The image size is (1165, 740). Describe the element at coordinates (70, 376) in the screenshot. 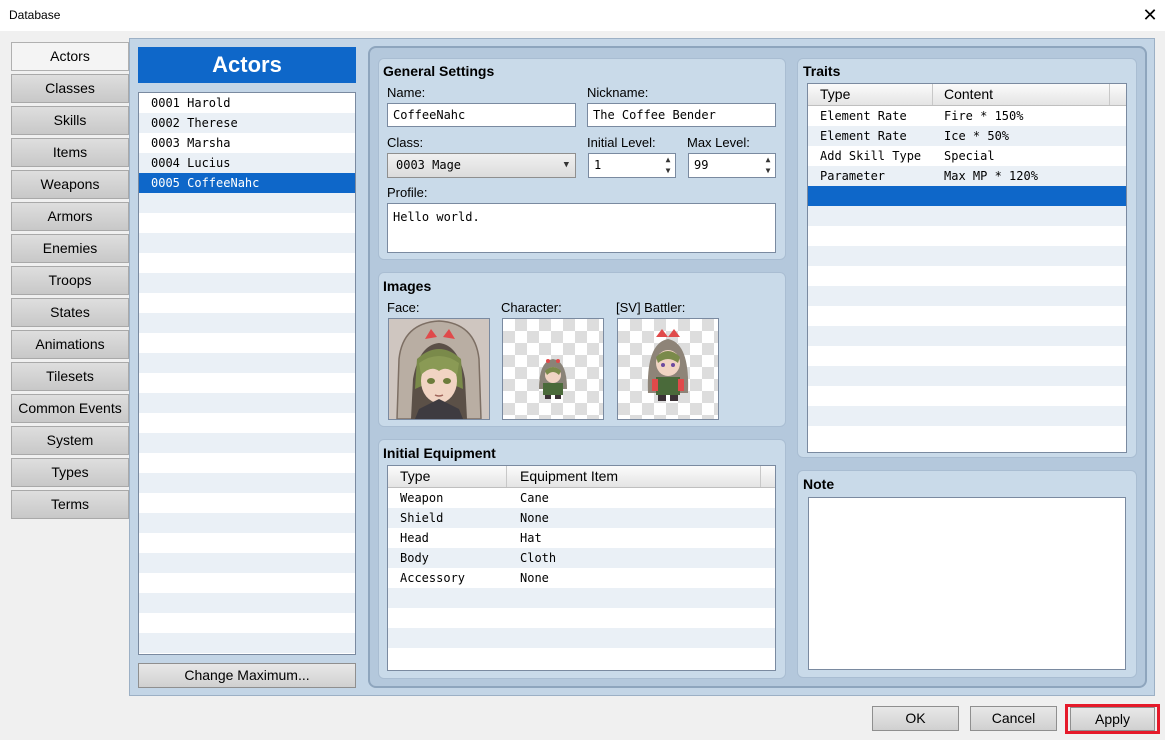

I see `sidebar-item-tilesets: Tilesets` at that location.